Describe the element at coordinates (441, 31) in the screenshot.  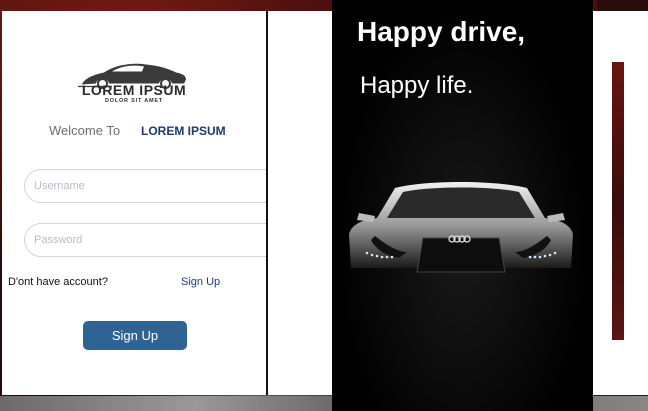
I see `promo-headline: Happy drive,` at that location.